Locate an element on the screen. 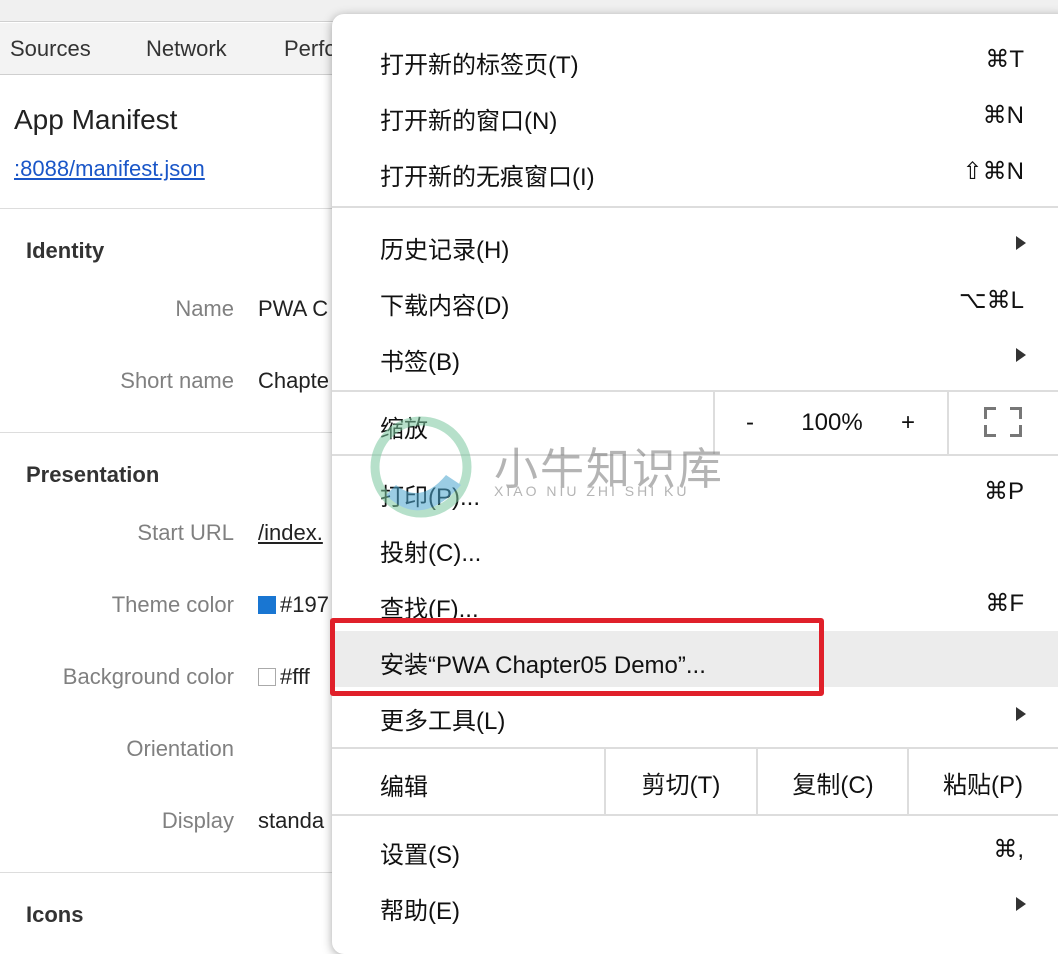 The width and height of the screenshot is (1058, 954). manifest-link: :8088/manifest.json is located at coordinates (109, 169).